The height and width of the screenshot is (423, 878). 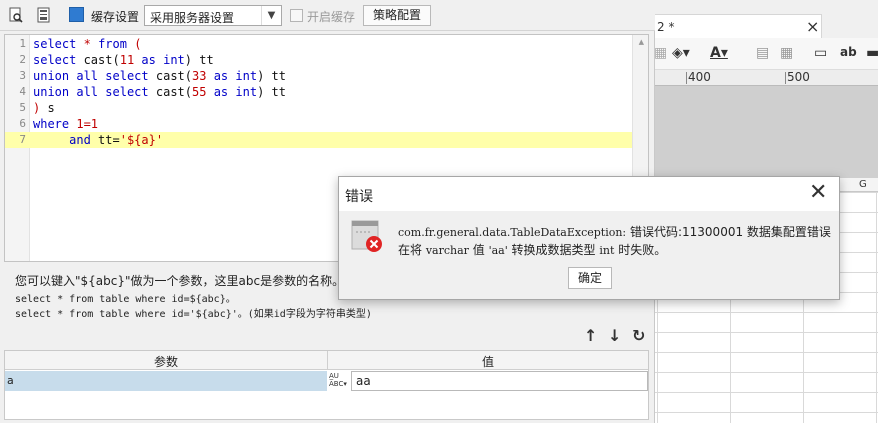 I want to click on close-icon: ×, so click(x=812, y=26).